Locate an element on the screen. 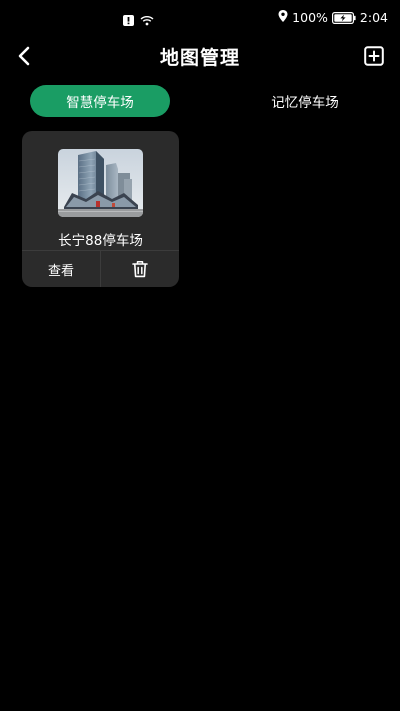  parking-lot-card: 长宁88停车场 查看 is located at coordinates (100, 209).